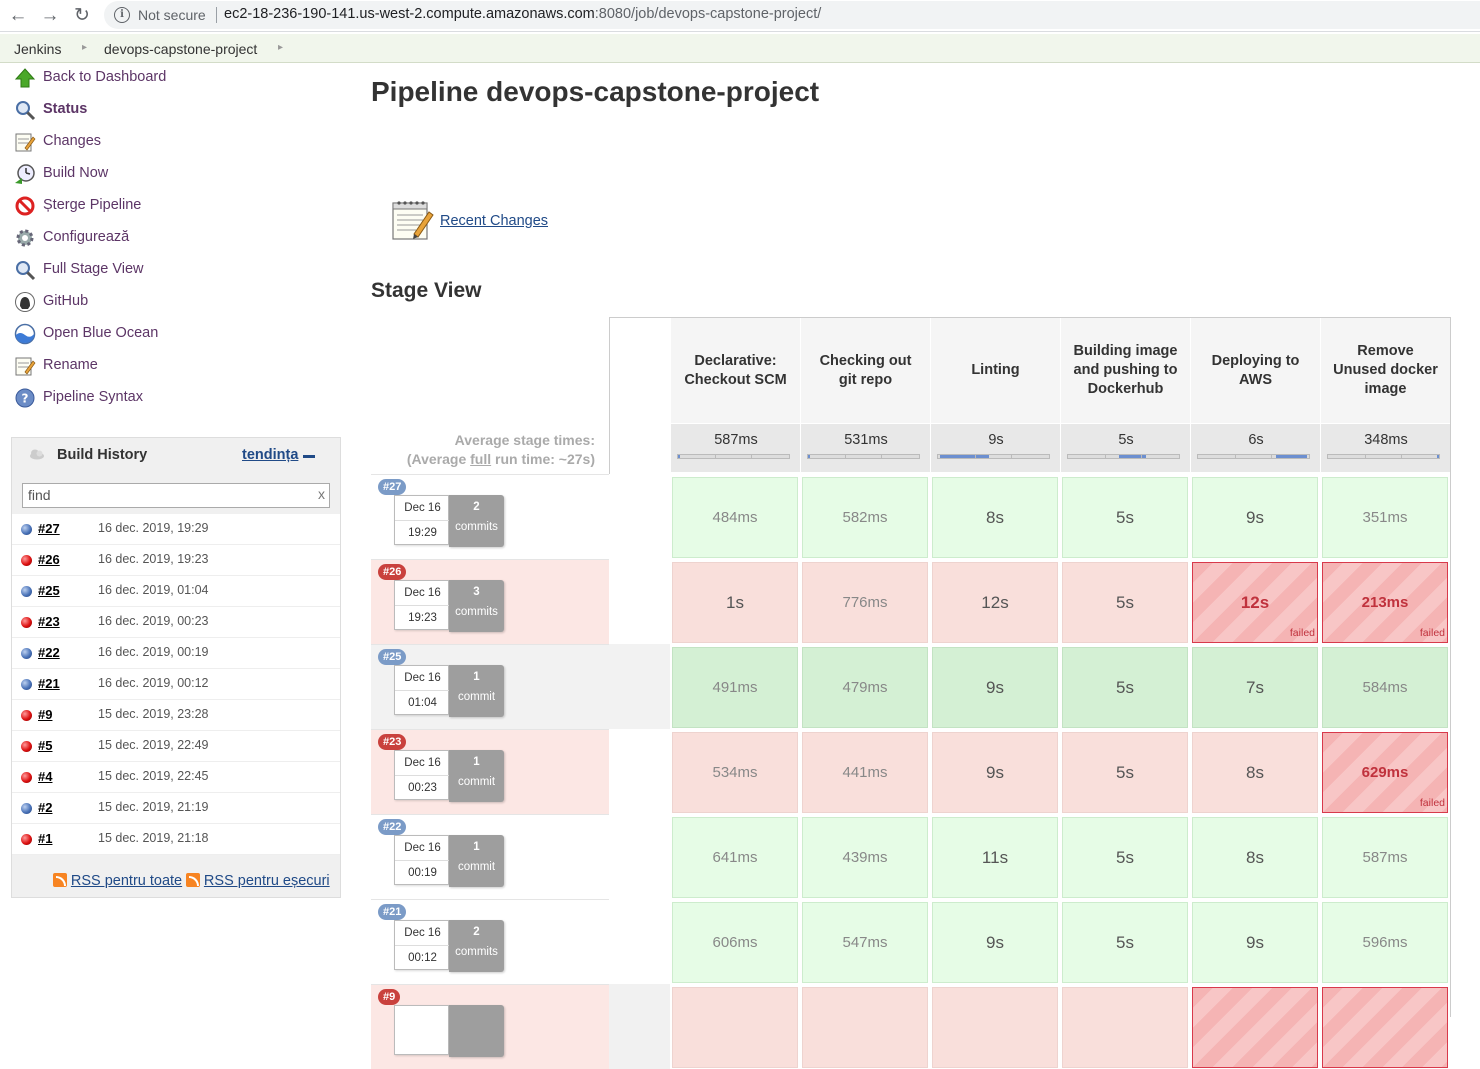 The height and width of the screenshot is (1069, 1480). Describe the element at coordinates (1255, 687) in the screenshot. I see `stage-cell: 7s` at that location.